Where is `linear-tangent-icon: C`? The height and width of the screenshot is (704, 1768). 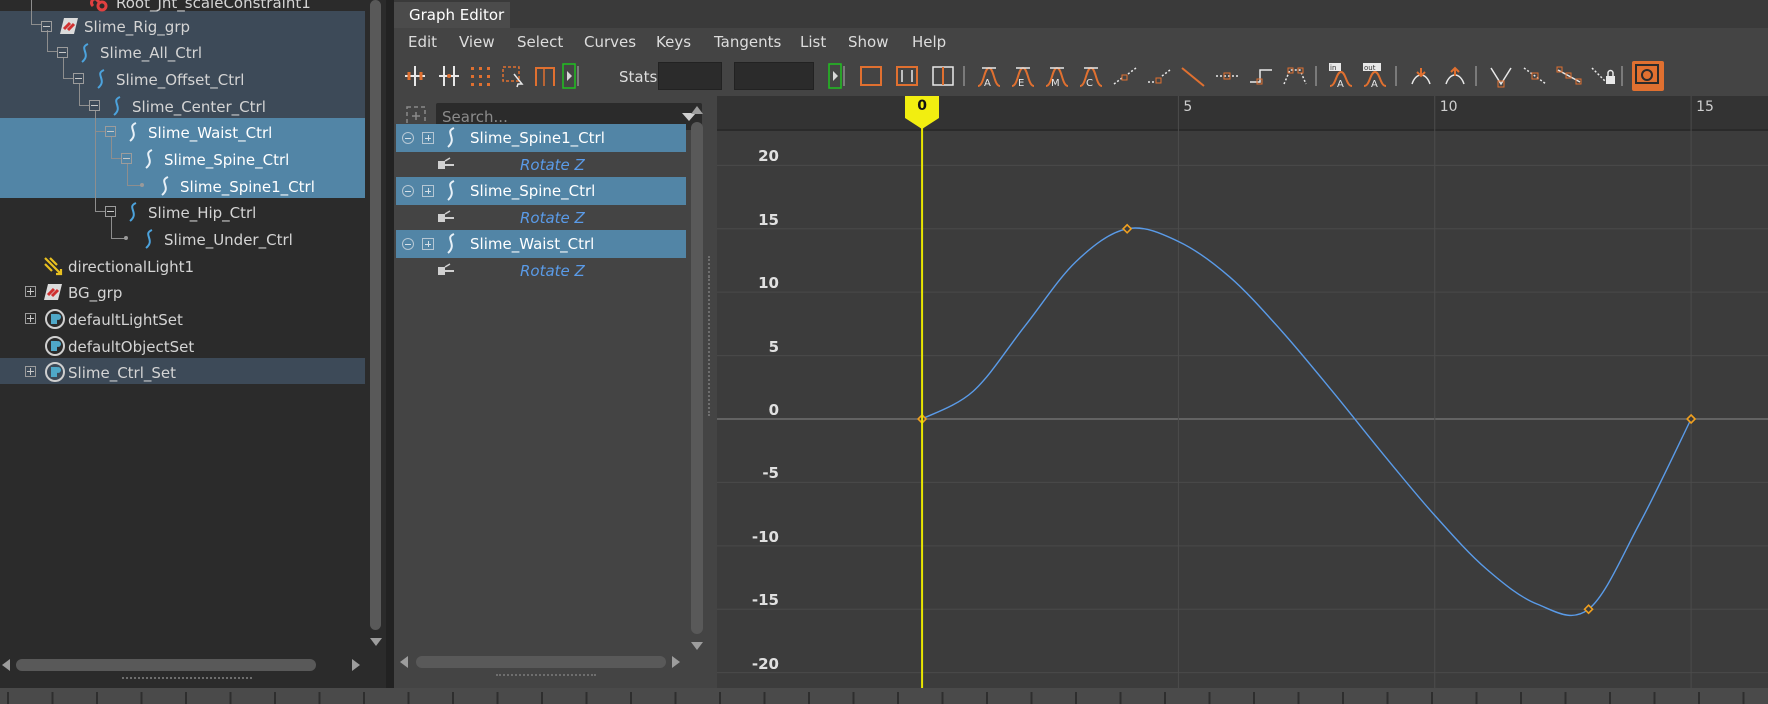
linear-tangent-icon: C is located at coordinates (1091, 76).